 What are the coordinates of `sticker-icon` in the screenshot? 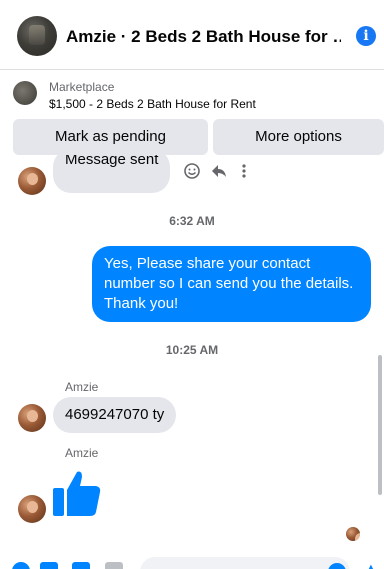 It's located at (81, 565).